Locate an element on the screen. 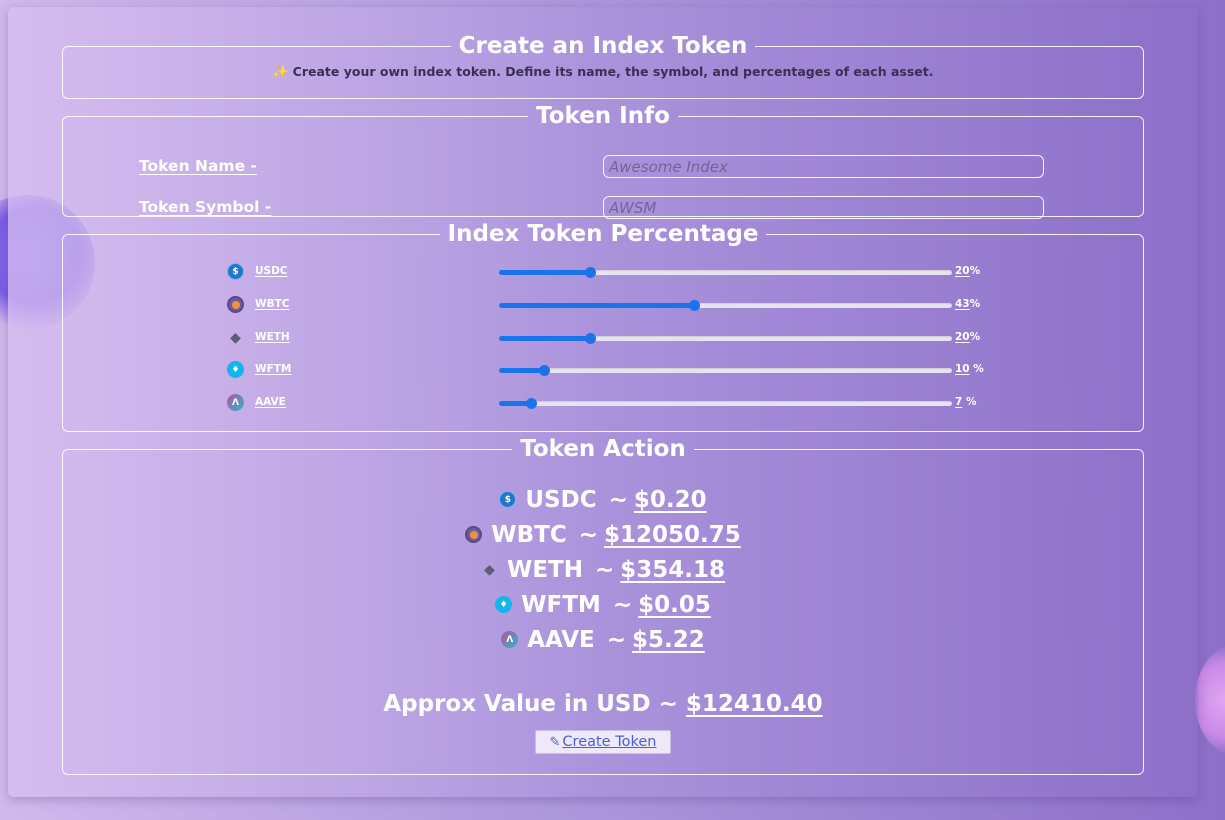 The height and width of the screenshot is (820, 1225). create-token-button: ✎ Create Token is located at coordinates (603, 742).